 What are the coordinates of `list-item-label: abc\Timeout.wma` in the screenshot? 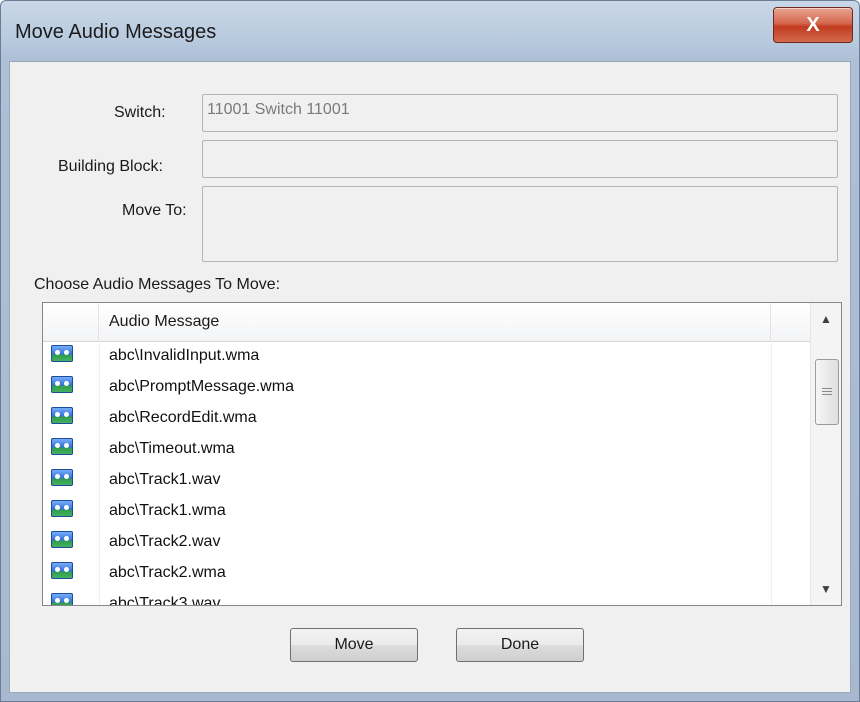 It's located at (172, 448).